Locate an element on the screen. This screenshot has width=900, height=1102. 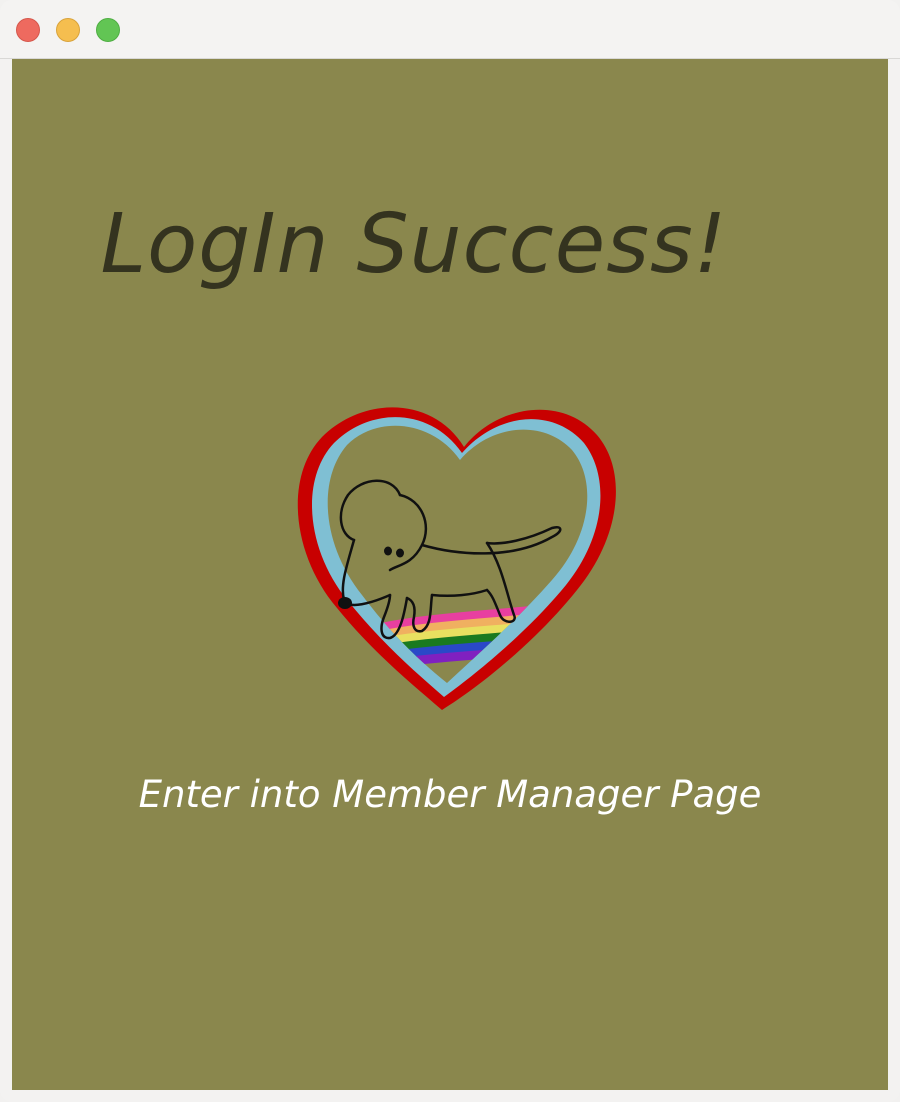
page-title: LogIn Success! is located at coordinates (414, 244).